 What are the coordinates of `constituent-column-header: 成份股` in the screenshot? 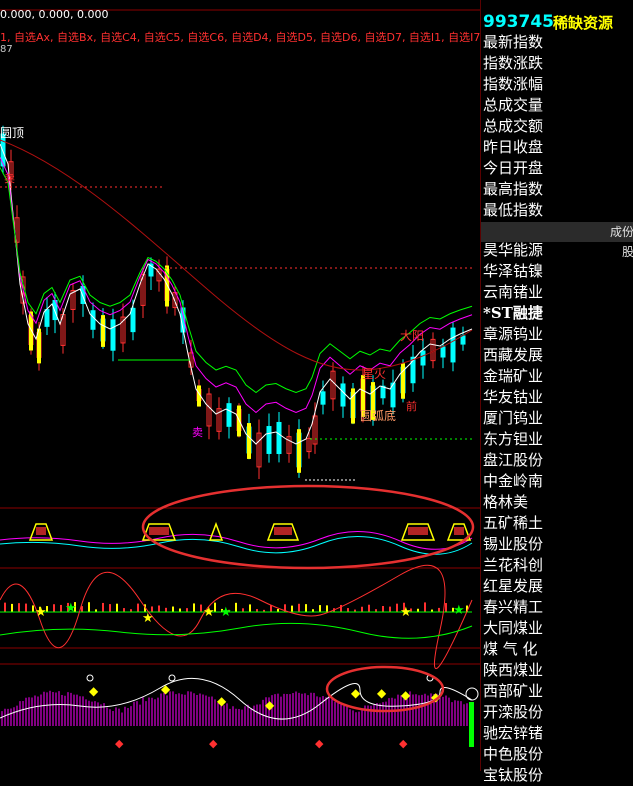 It's located at (557, 240).